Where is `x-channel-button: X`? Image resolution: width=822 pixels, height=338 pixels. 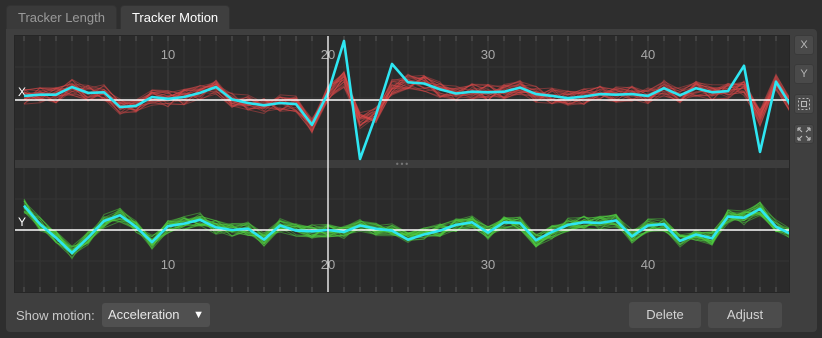
x-channel-button: X is located at coordinates (804, 45).